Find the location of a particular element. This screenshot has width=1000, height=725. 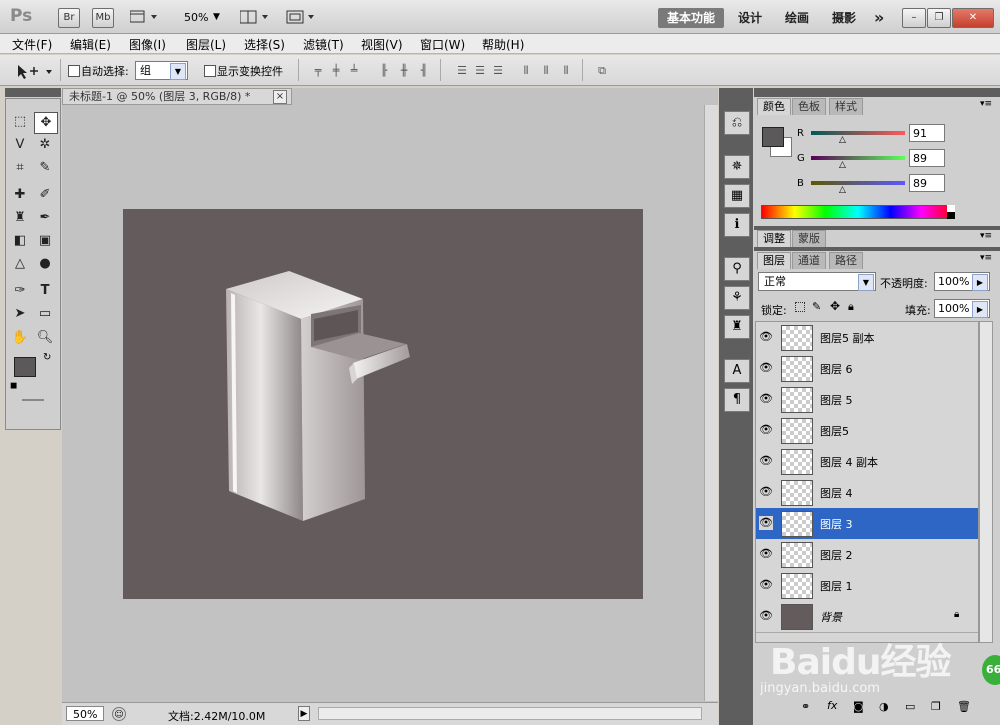

new-group-icon: ▭ is located at coordinates (910, 706).